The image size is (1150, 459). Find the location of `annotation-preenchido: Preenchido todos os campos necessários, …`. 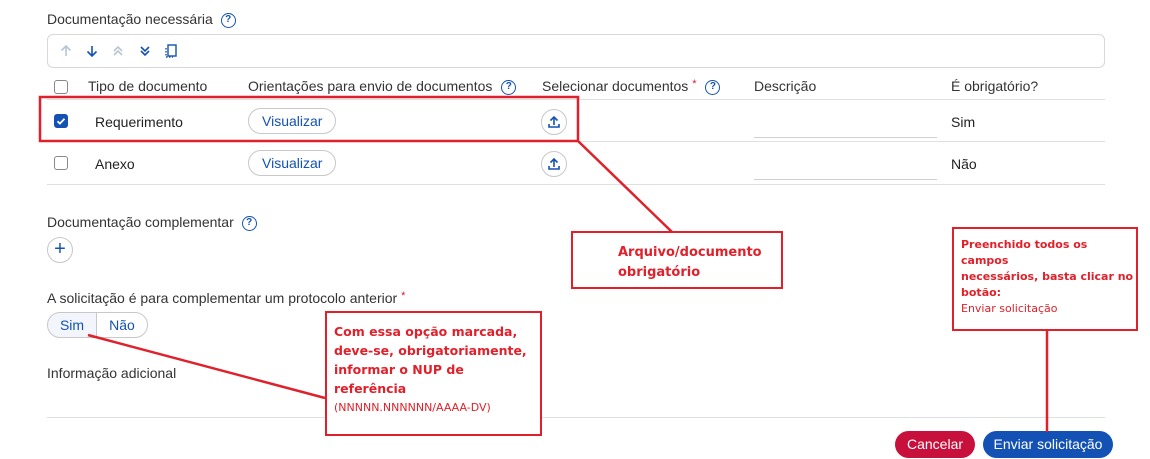

annotation-preenchido: Preenchido todos os campos necessários, … is located at coordinates (1045, 279).